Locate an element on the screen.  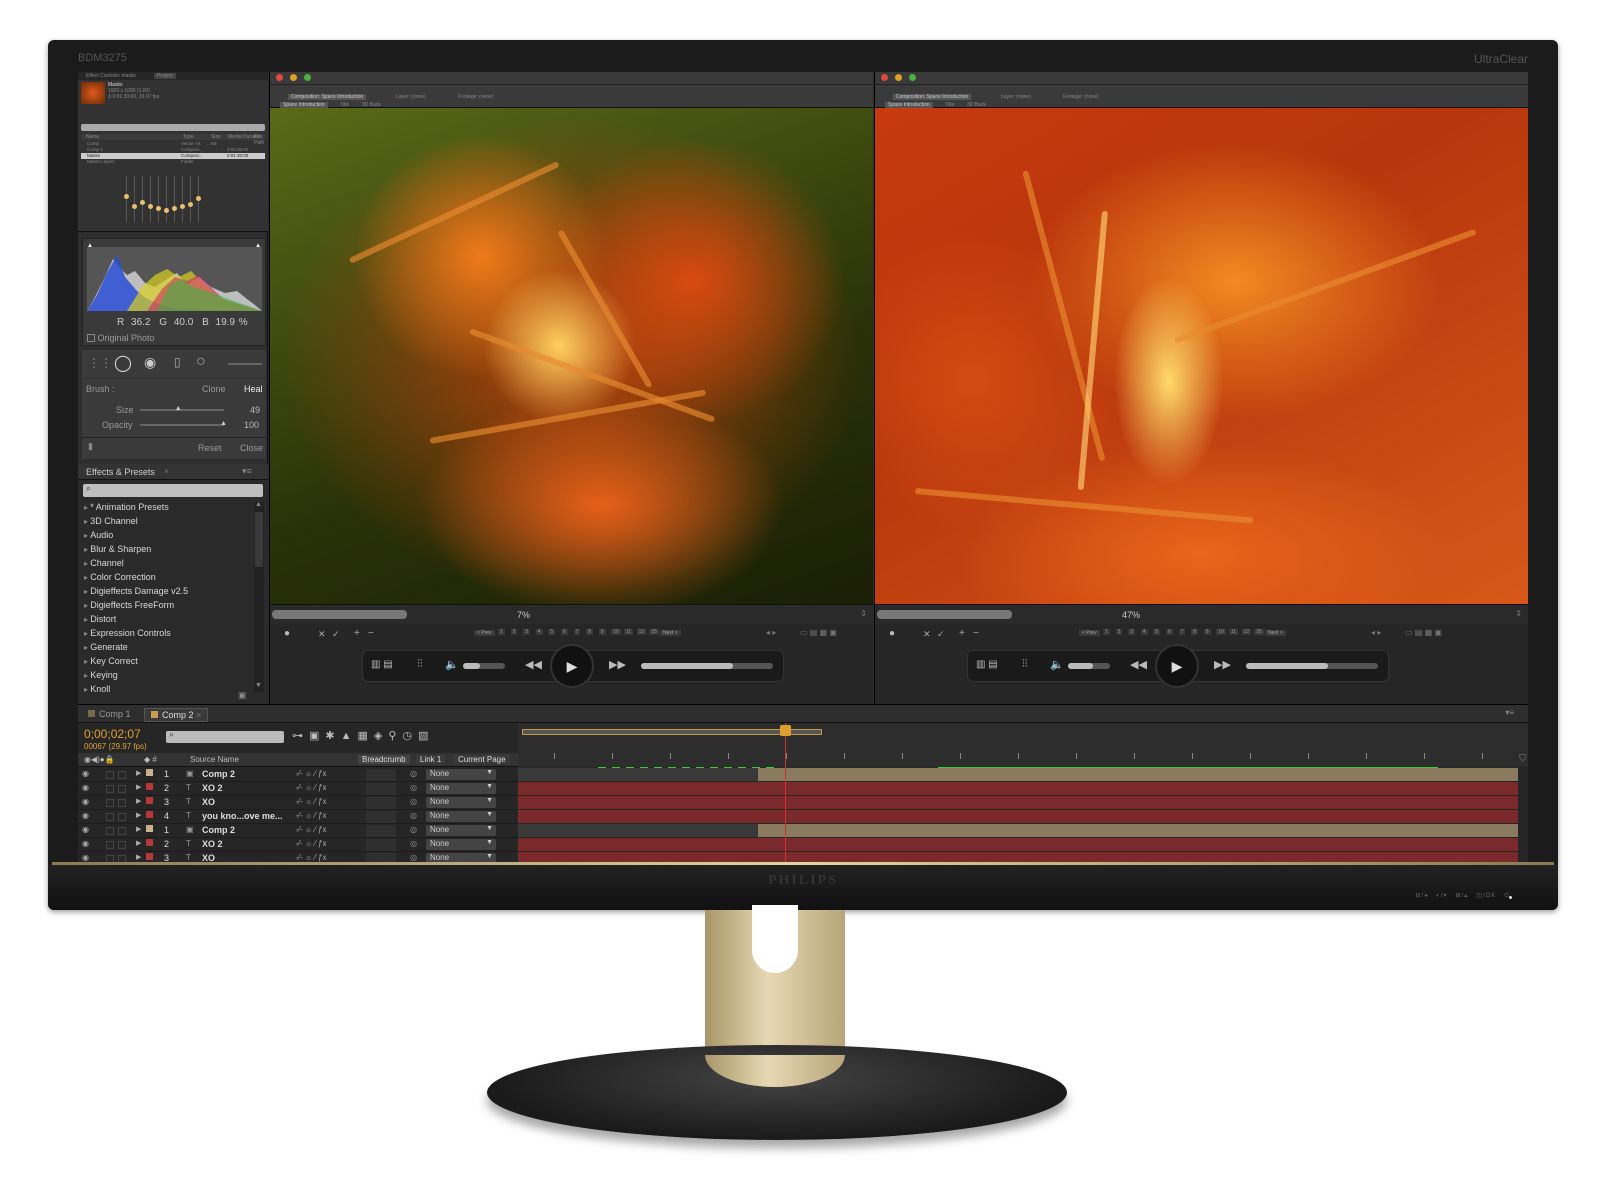
parent-dropdown: None ▼ is located at coordinates (461, 788).